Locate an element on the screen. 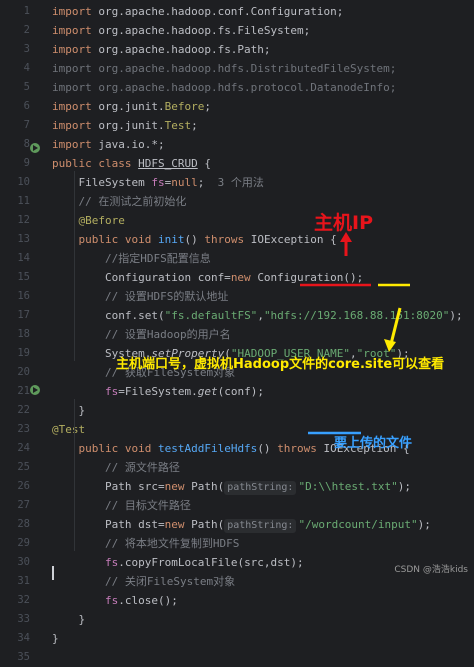  port-arrowhead is located at coordinates (390, 345).